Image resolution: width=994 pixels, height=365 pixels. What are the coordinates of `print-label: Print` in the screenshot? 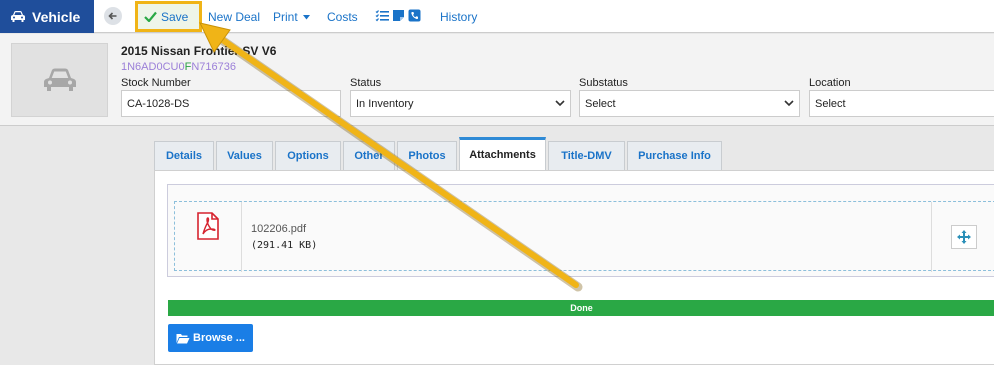 It's located at (285, 17).